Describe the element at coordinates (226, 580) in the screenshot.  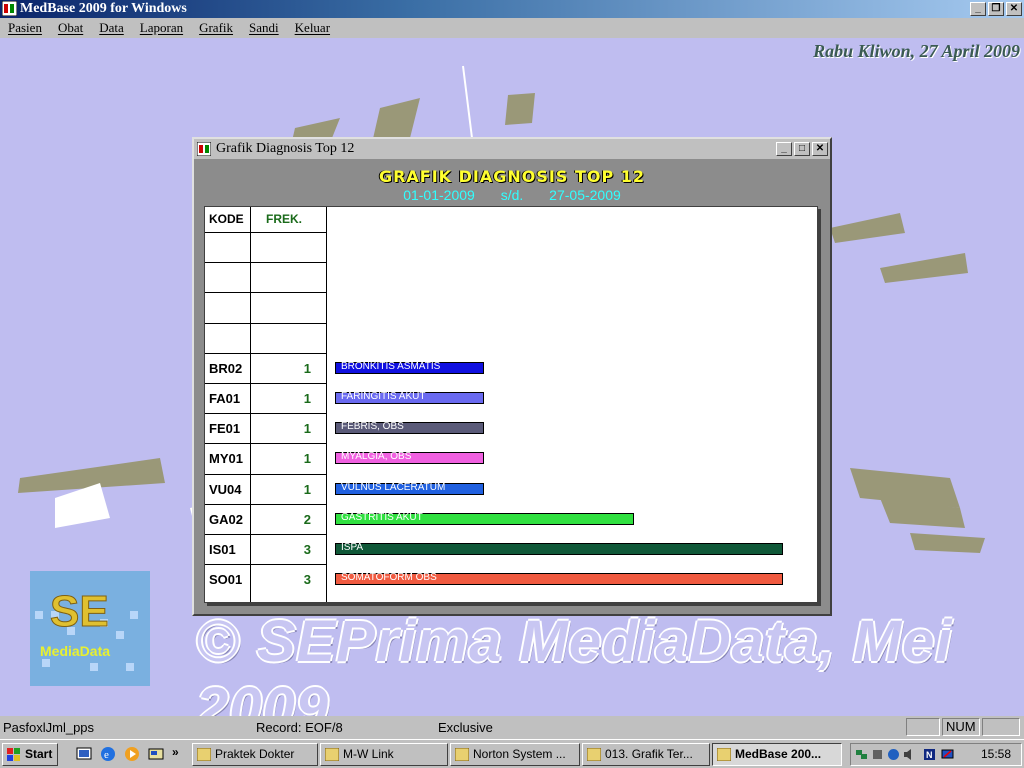
I see `kode-cell: SO01` at that location.